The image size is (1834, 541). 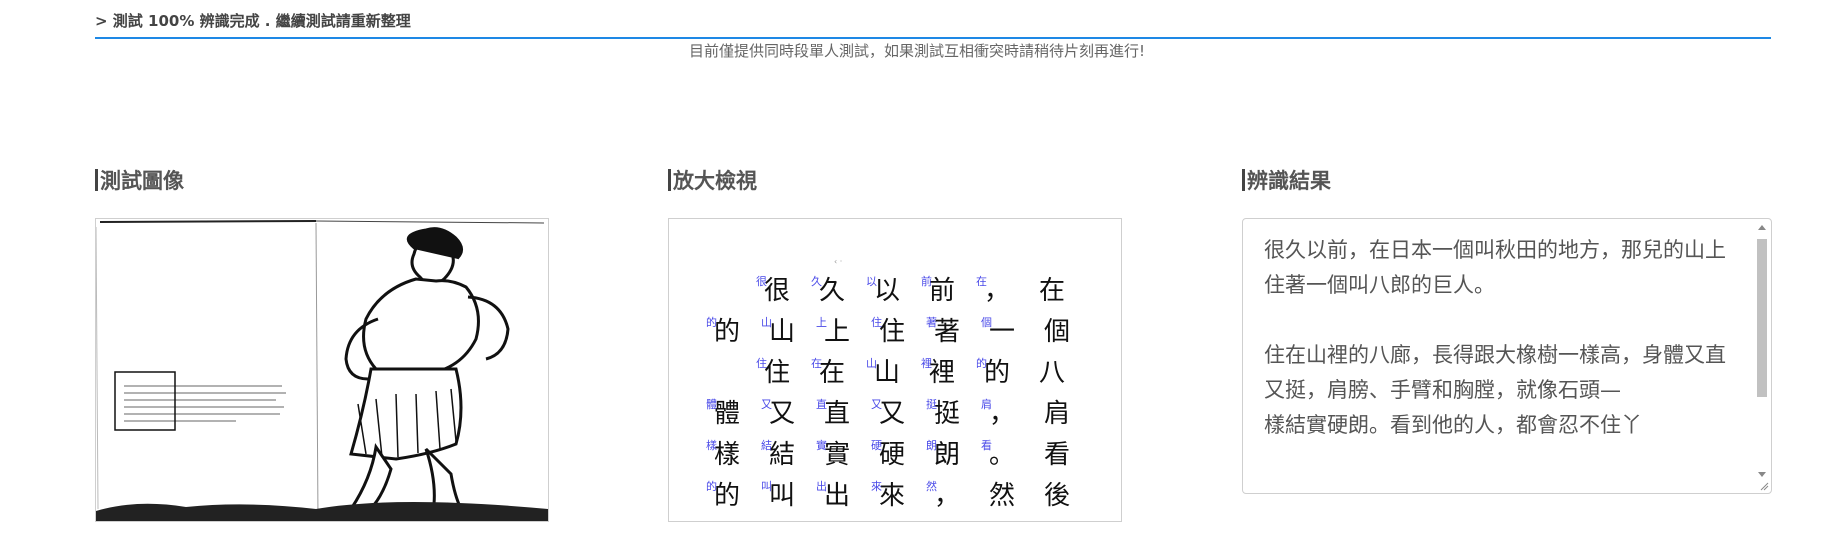 I want to click on ocr-annotation-label: 叫, so click(x=766, y=486).